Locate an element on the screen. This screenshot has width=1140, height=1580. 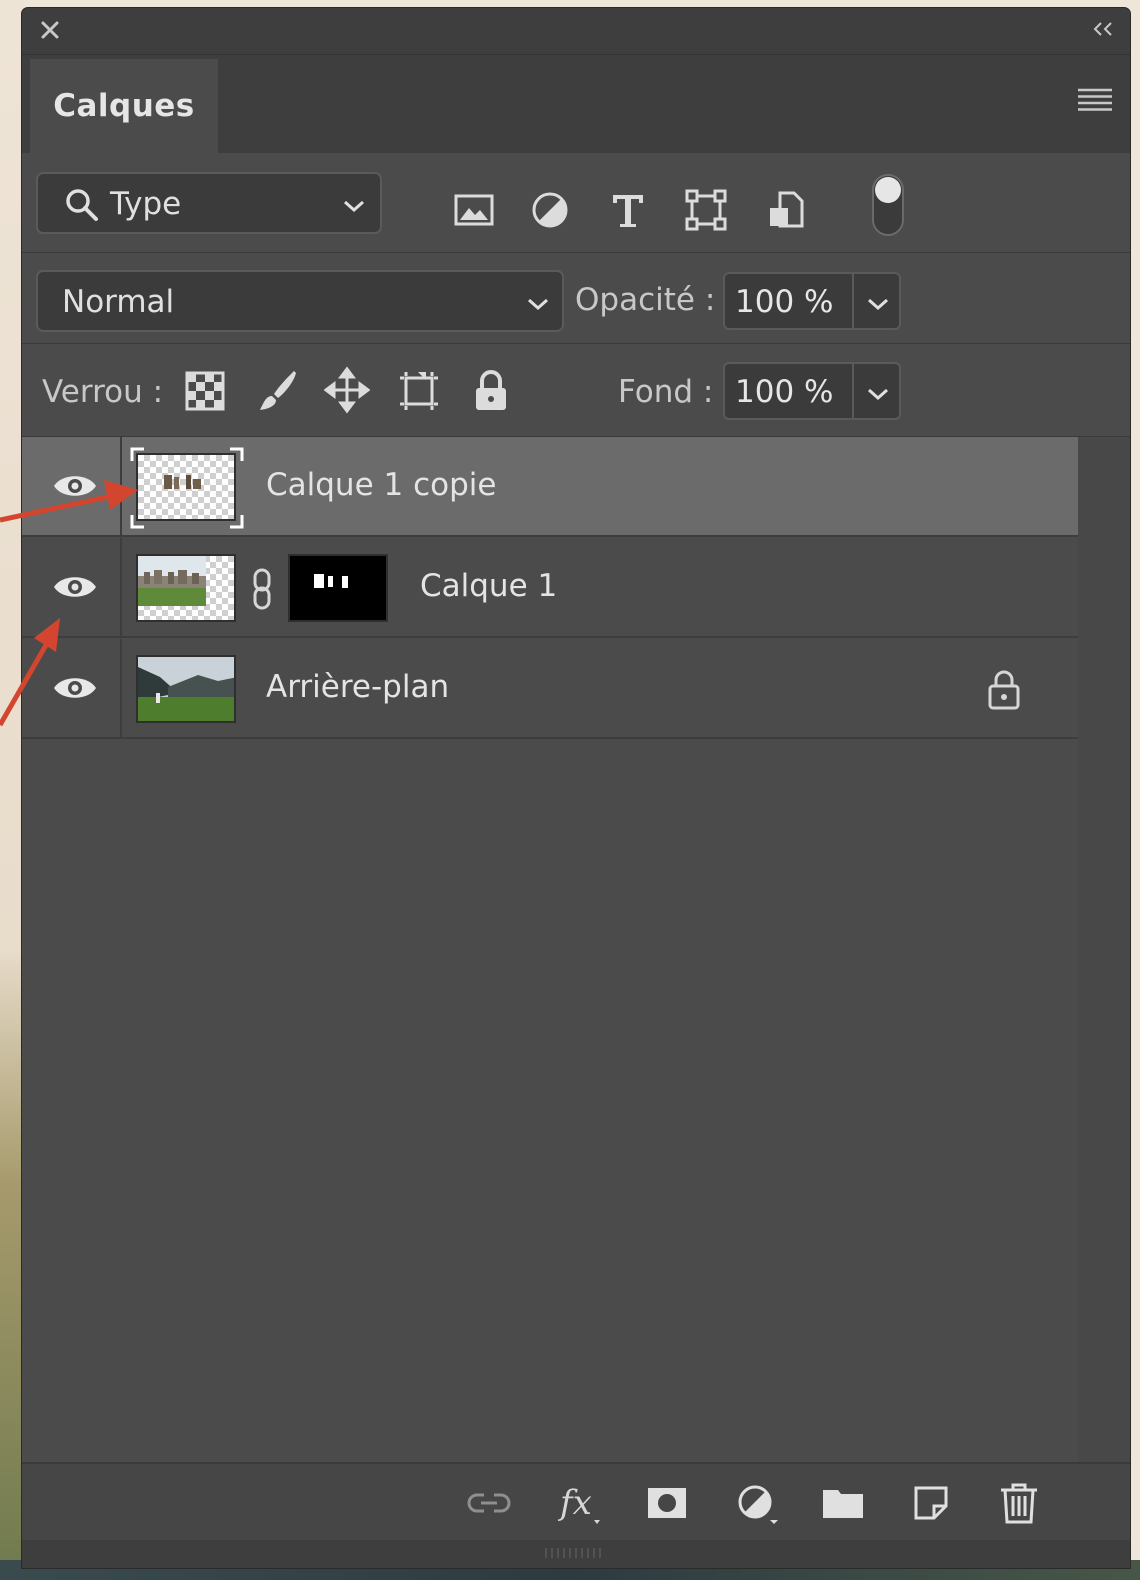
search-icon is located at coordinates (82, 205).